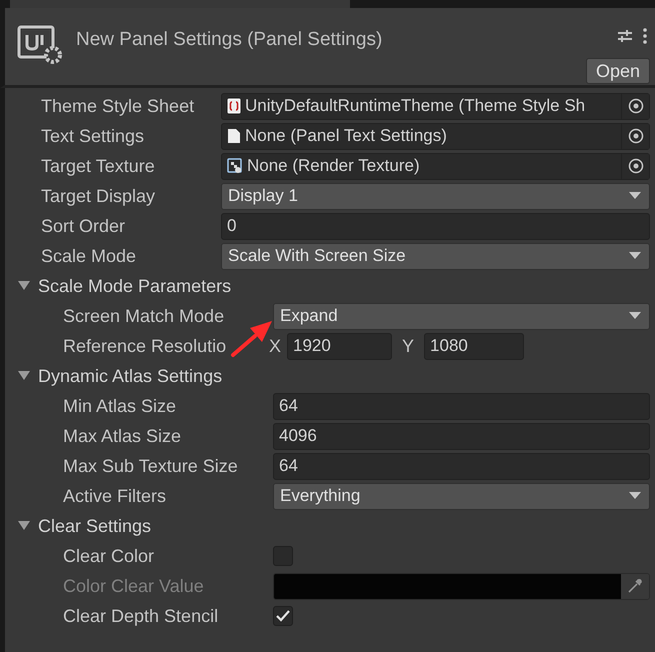 The image size is (655, 652). I want to click on object-field: UnityDefaultRuntimeTheme (Theme Style Sh, so click(435, 106).